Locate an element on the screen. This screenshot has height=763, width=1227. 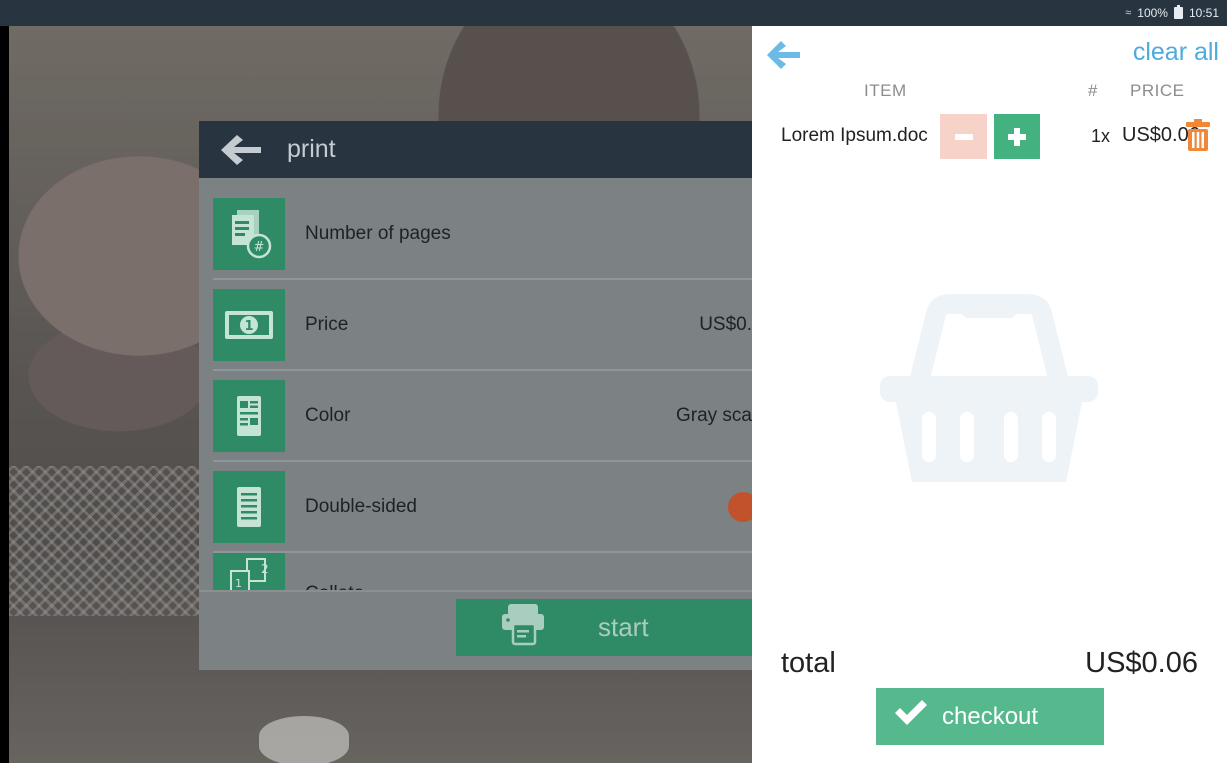
number-of-pages-label: Number of pages is located at coordinates (378, 233).